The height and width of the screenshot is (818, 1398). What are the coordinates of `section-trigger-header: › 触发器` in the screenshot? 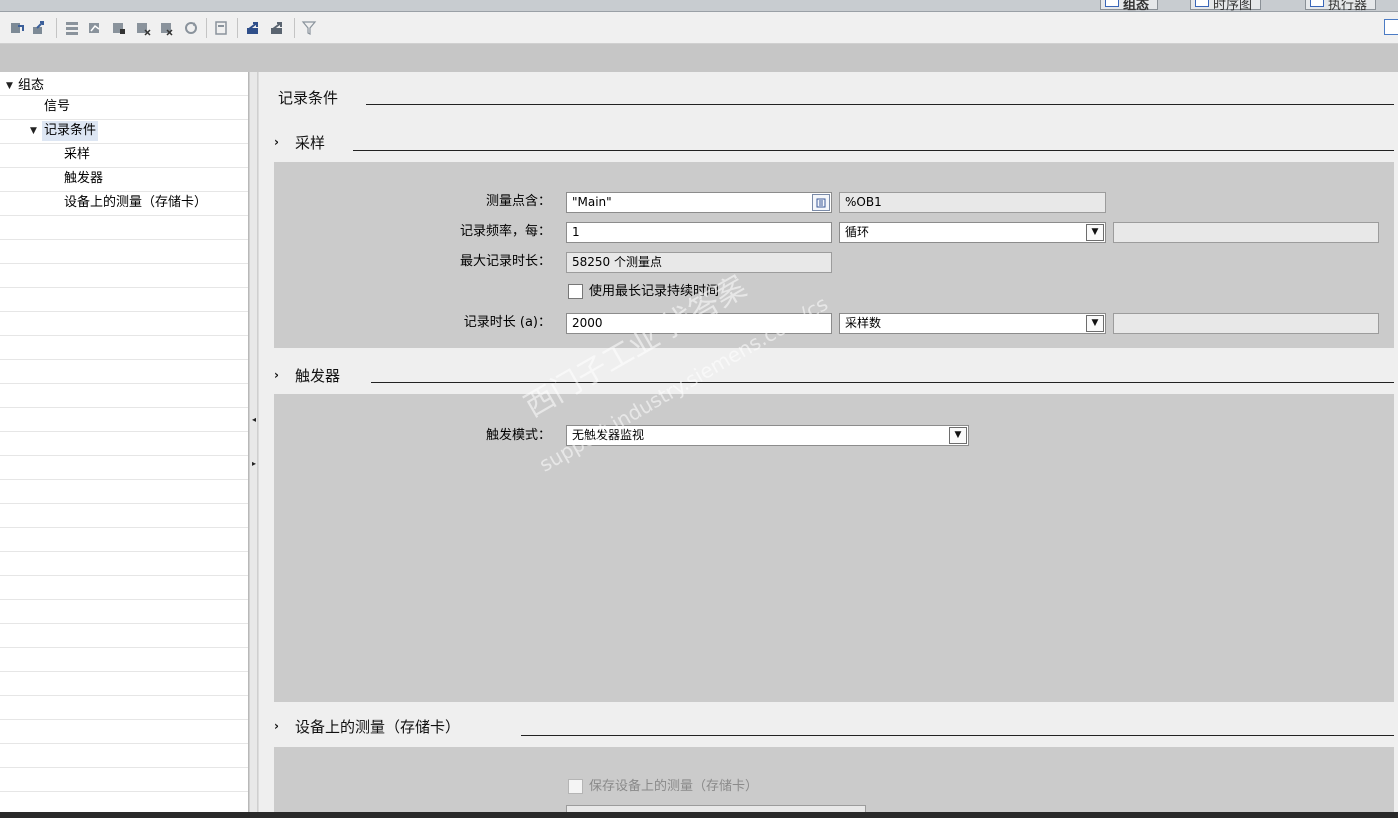 It's located at (307, 375).